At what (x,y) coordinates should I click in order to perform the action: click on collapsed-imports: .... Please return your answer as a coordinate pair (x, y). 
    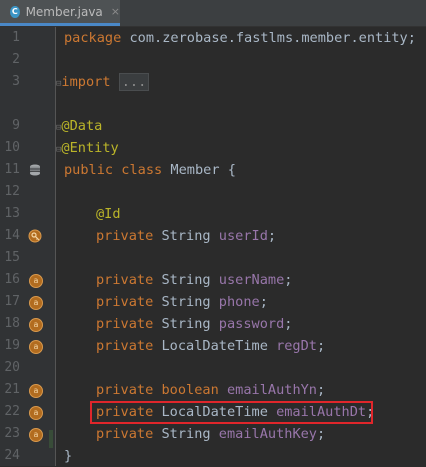
    Looking at the image, I should click on (134, 82).